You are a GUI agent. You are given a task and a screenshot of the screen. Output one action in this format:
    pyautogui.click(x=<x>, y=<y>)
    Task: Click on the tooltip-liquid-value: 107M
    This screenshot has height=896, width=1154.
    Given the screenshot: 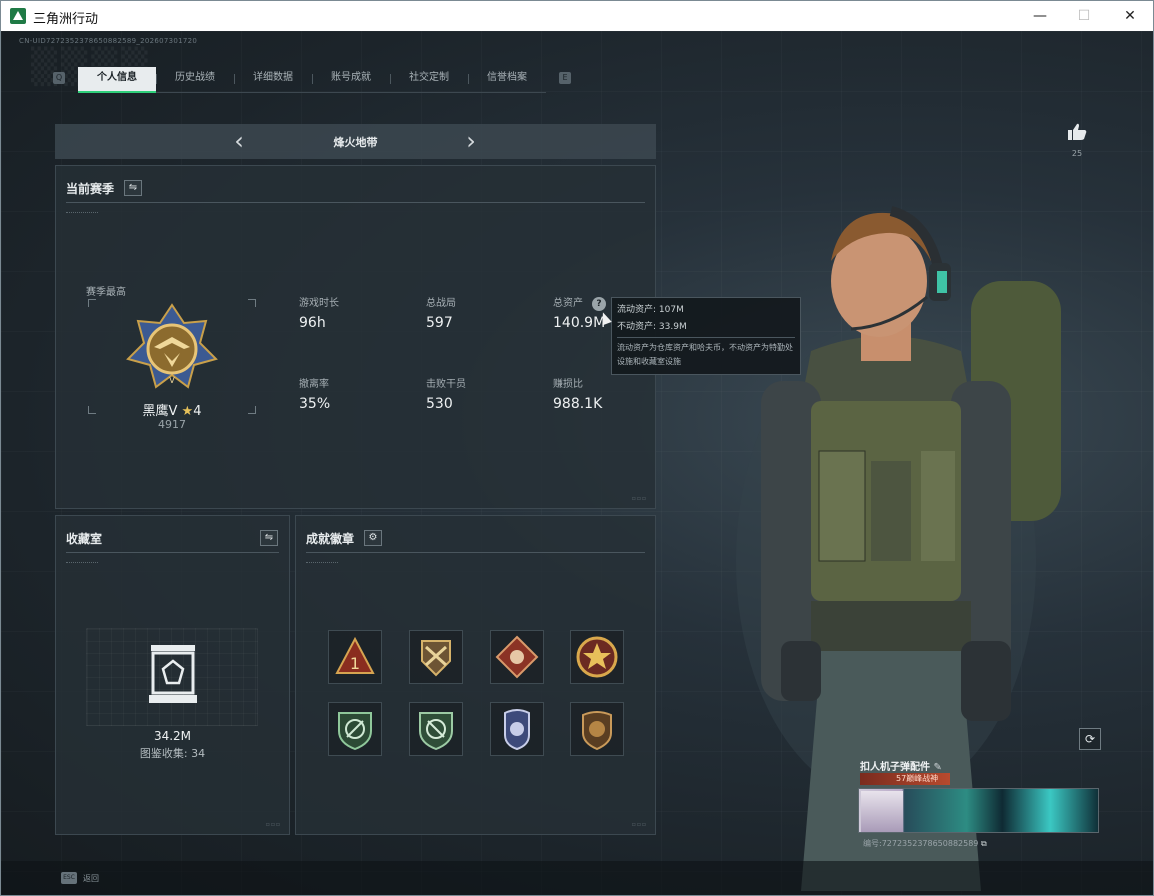 What is the action you would take?
    pyautogui.click(x=671, y=310)
    